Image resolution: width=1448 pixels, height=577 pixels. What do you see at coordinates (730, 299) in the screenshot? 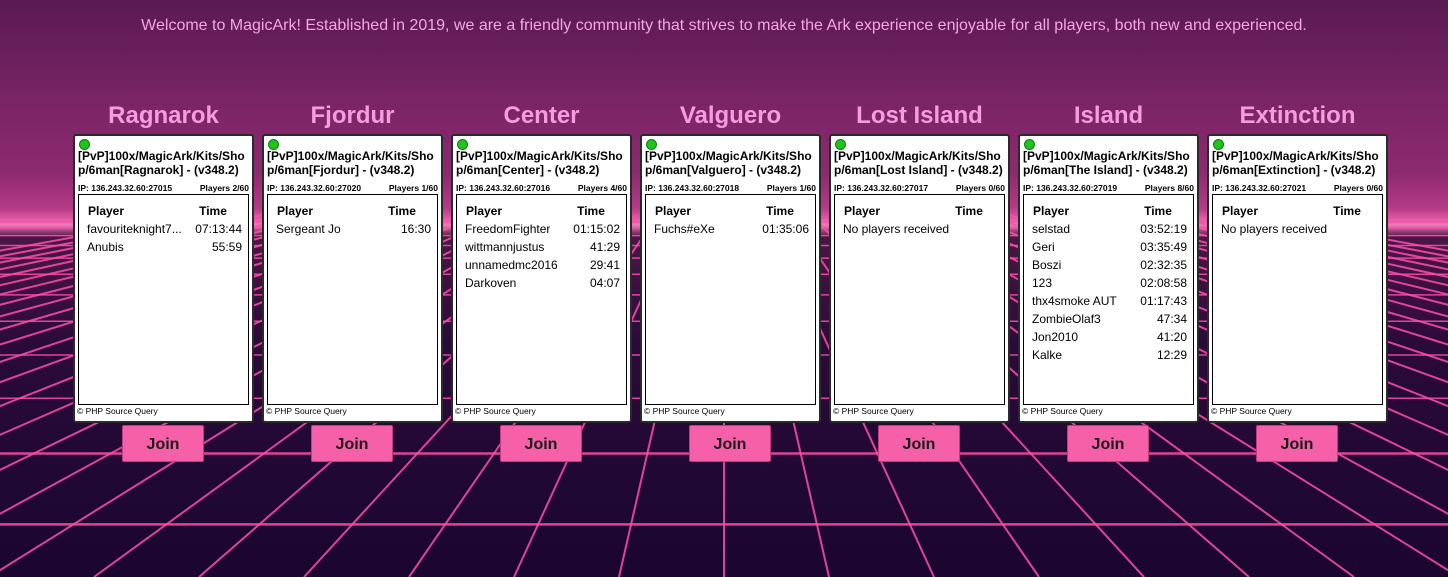
I see `player-table: Player Time Fuchs#eXe 01:35:06` at bounding box center [730, 299].